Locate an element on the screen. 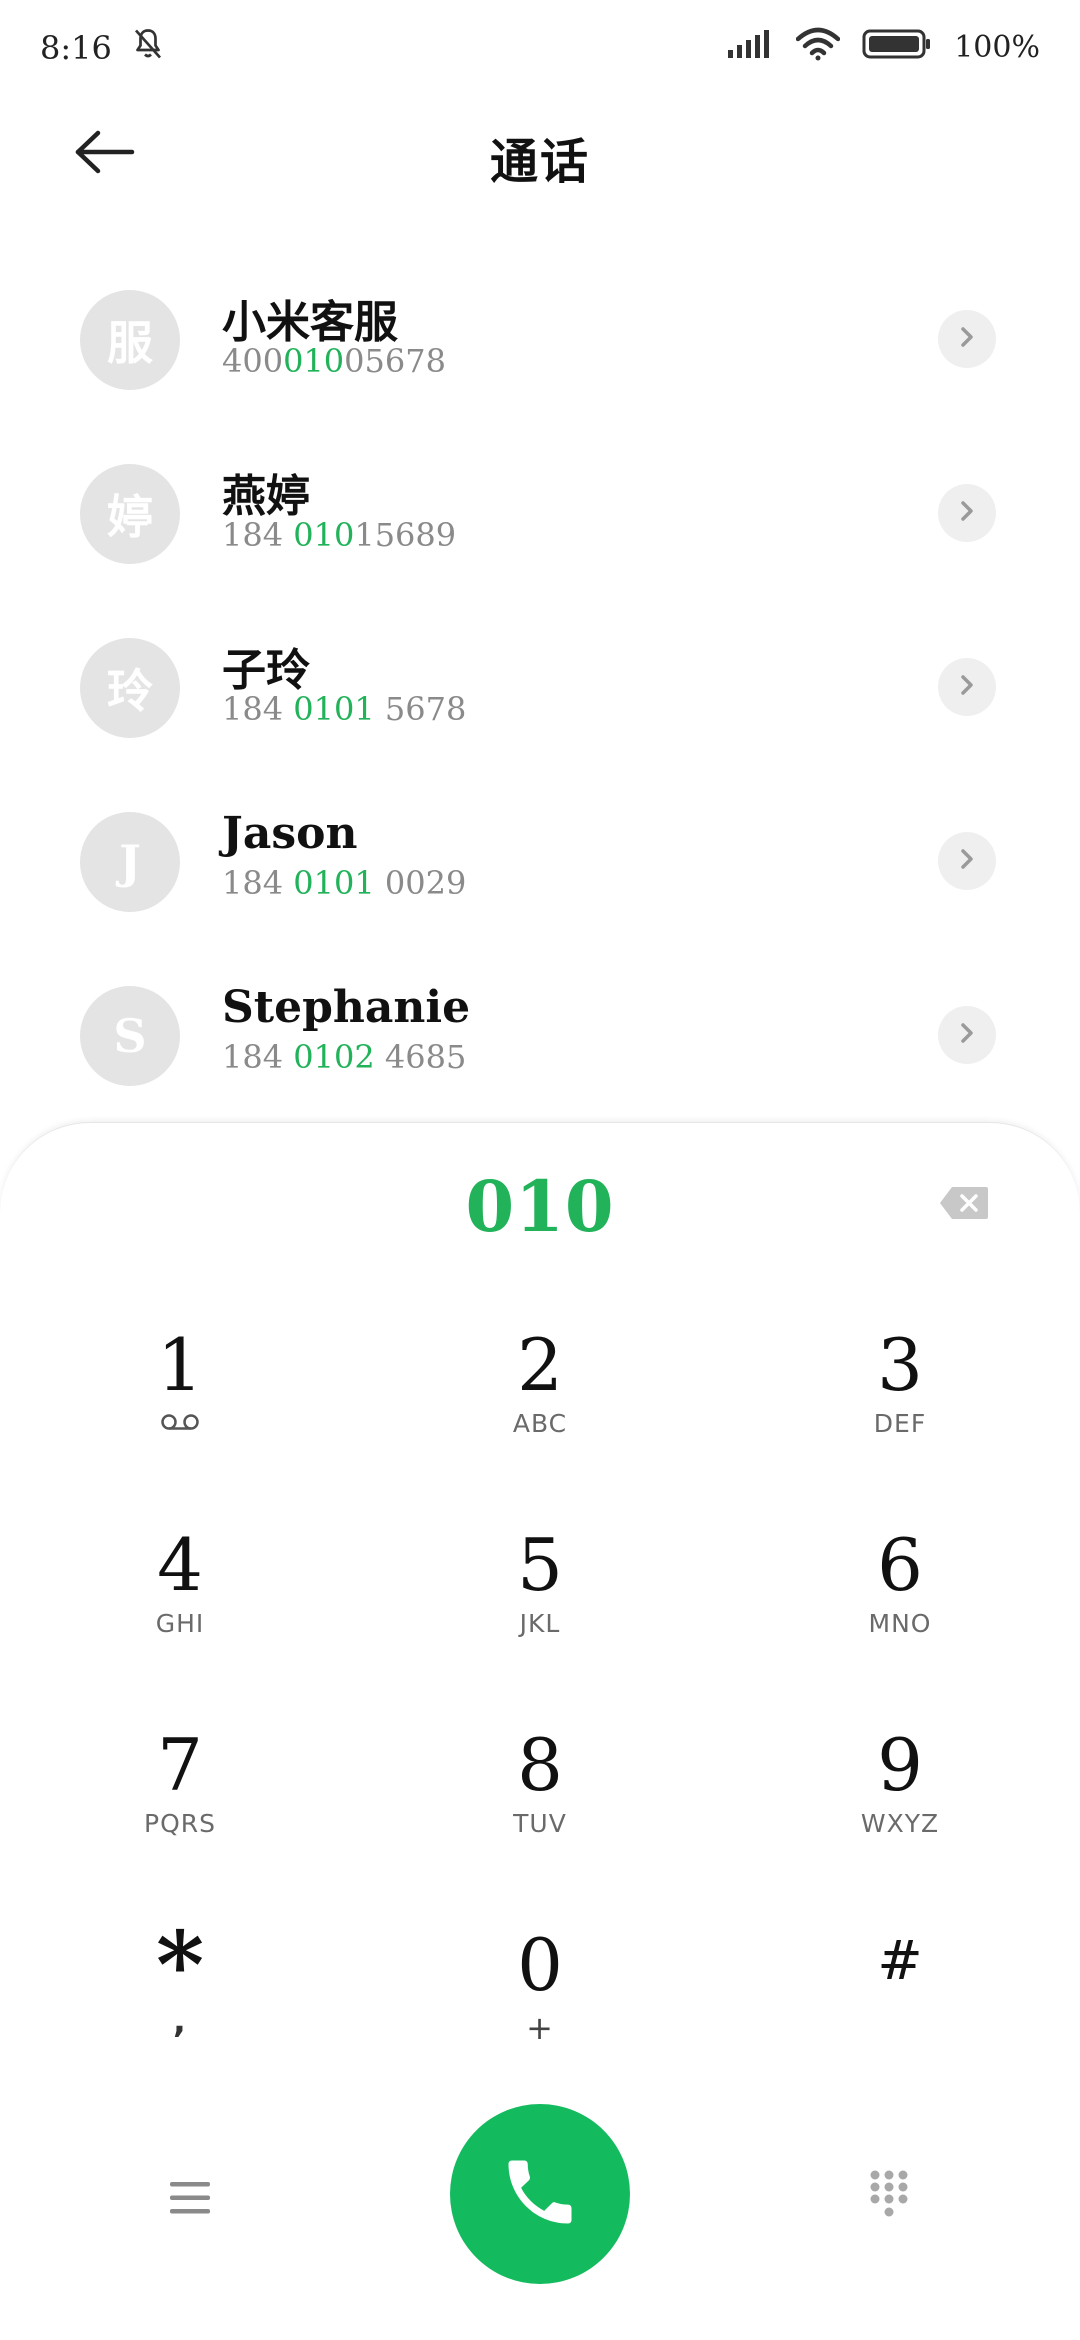 The image size is (1080, 2340). key-digit: # is located at coordinates (900, 1960).